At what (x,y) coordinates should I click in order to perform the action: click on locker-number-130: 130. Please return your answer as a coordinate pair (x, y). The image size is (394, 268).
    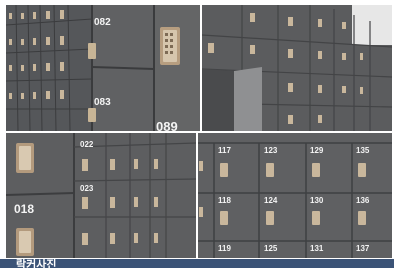
    Looking at the image, I should click on (317, 200).